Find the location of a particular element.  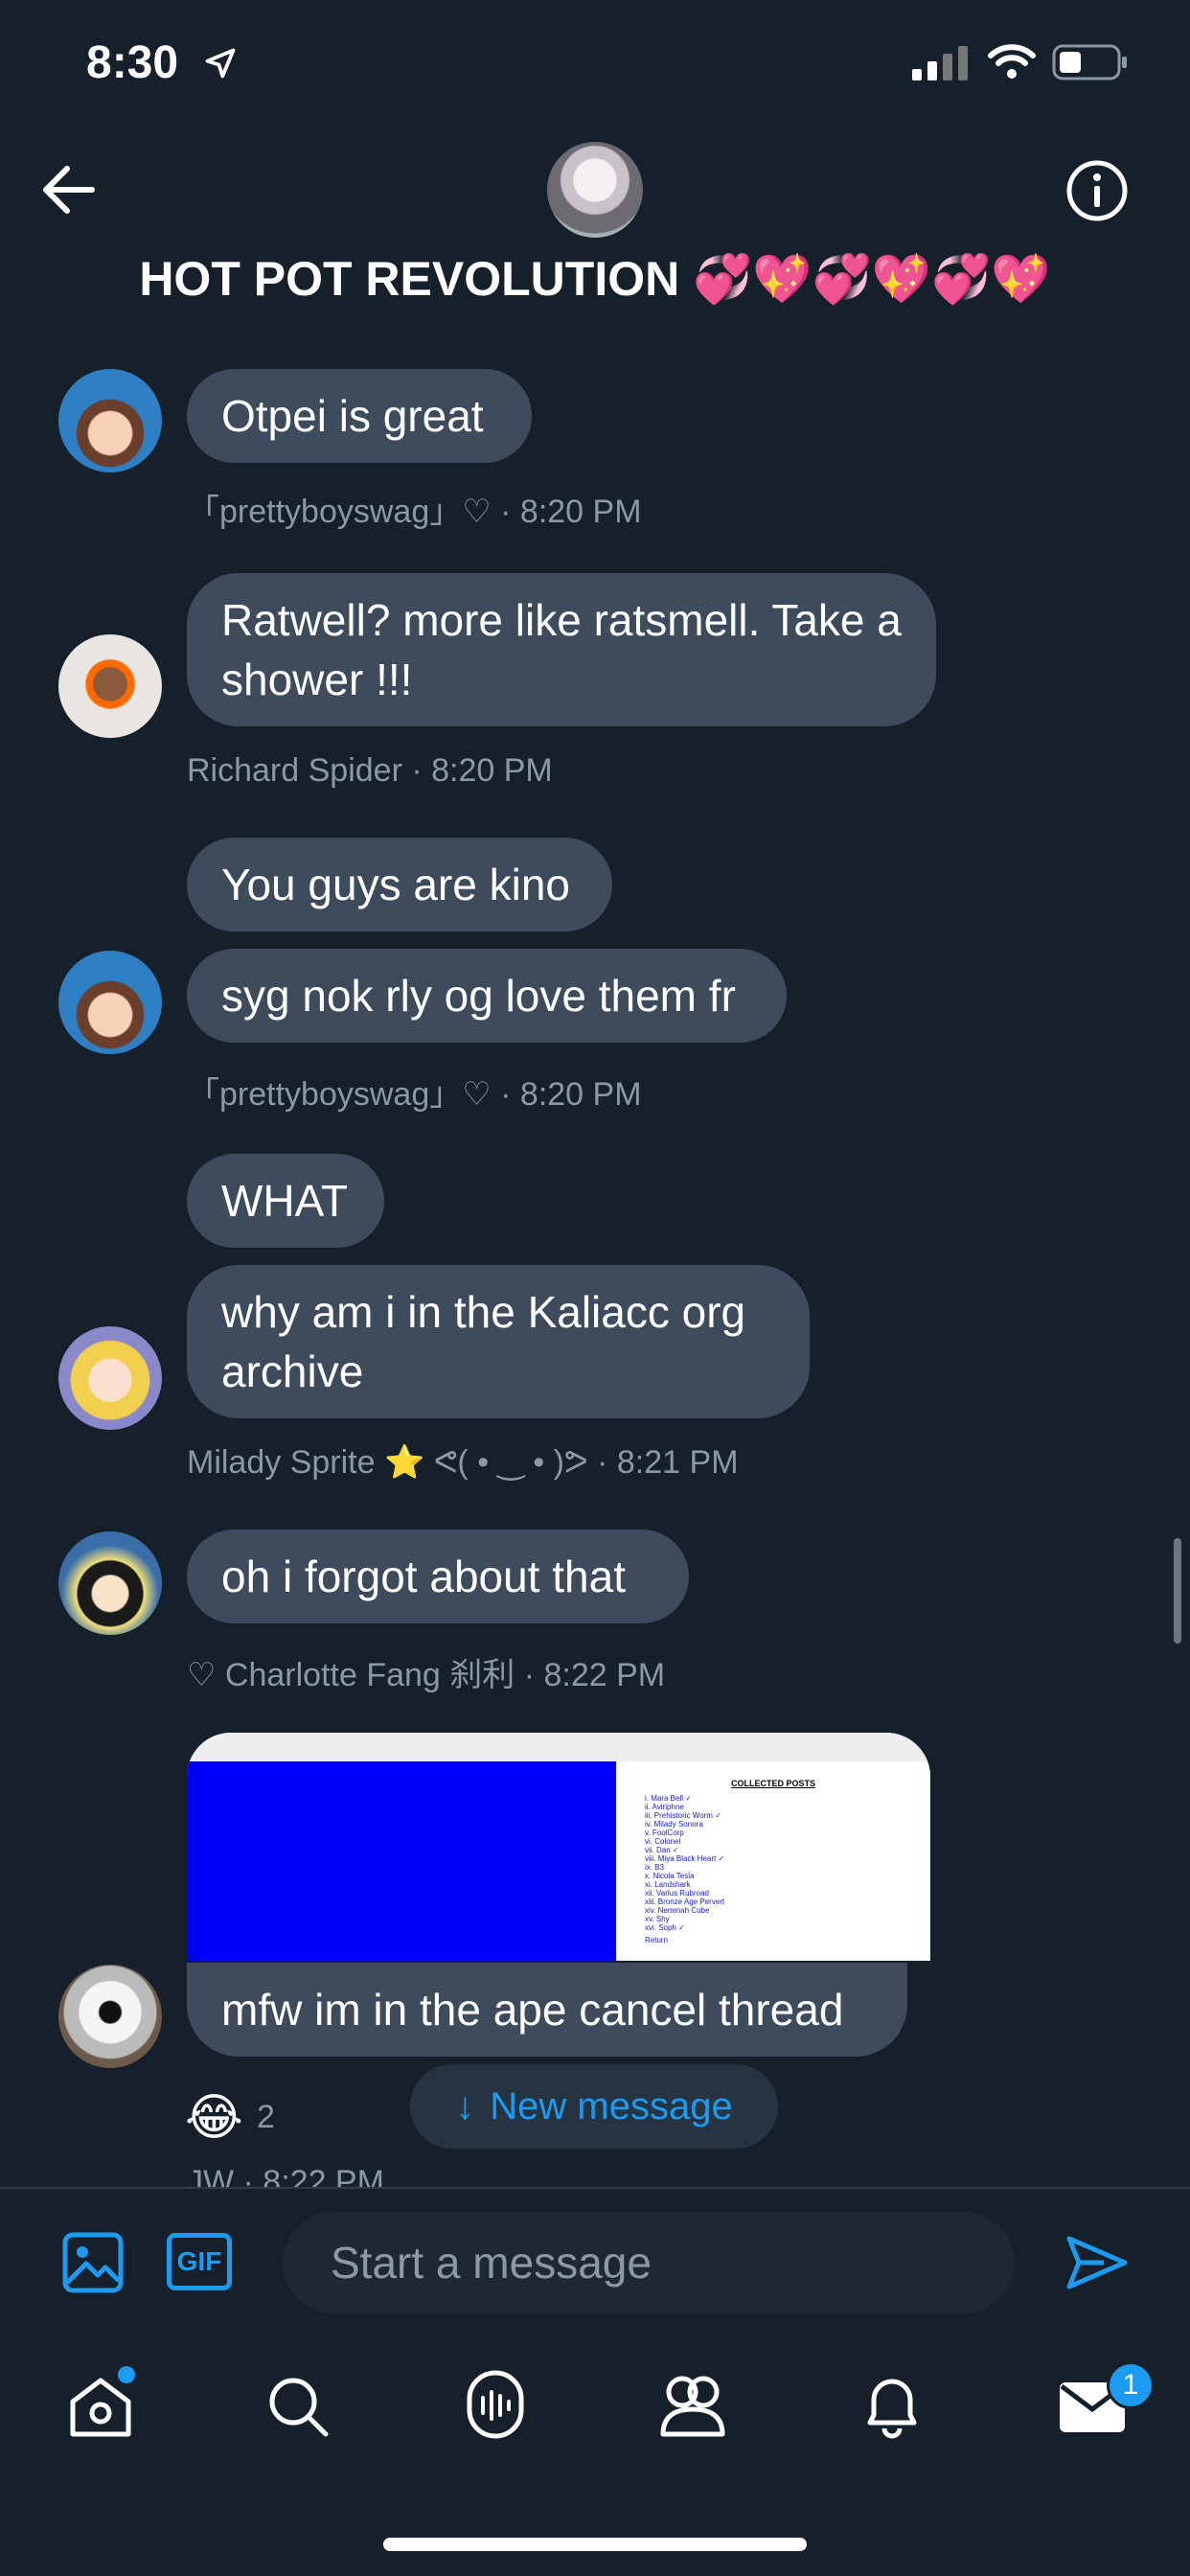

attachment-item: xvi. Soph ✓ is located at coordinates (665, 1927).